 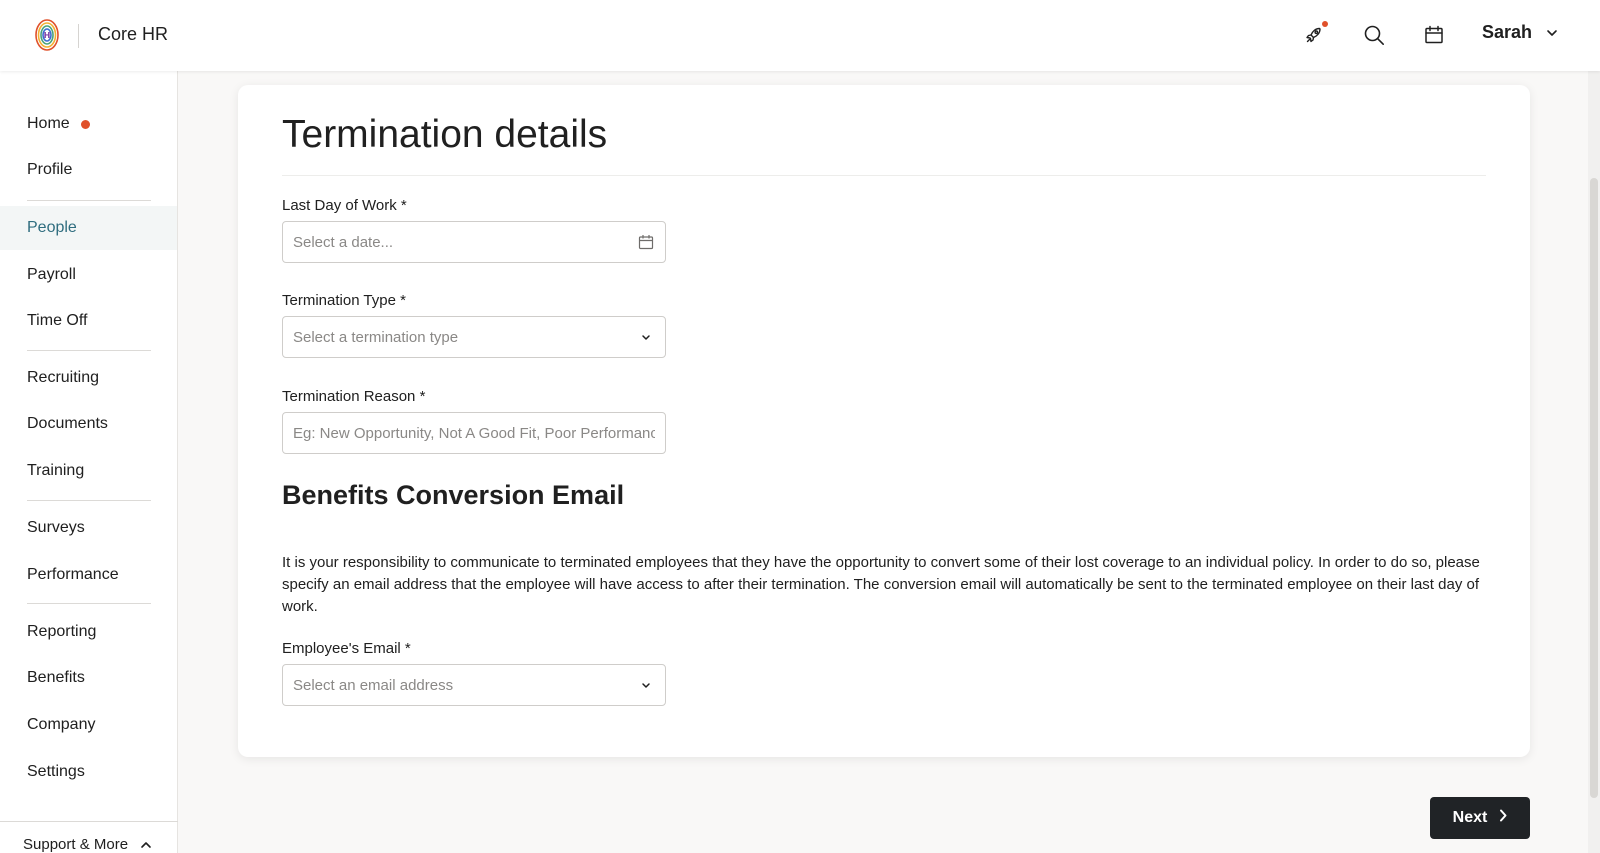 What do you see at coordinates (63, 377) in the screenshot?
I see `sidebar-item-label: Recruiting` at bounding box center [63, 377].